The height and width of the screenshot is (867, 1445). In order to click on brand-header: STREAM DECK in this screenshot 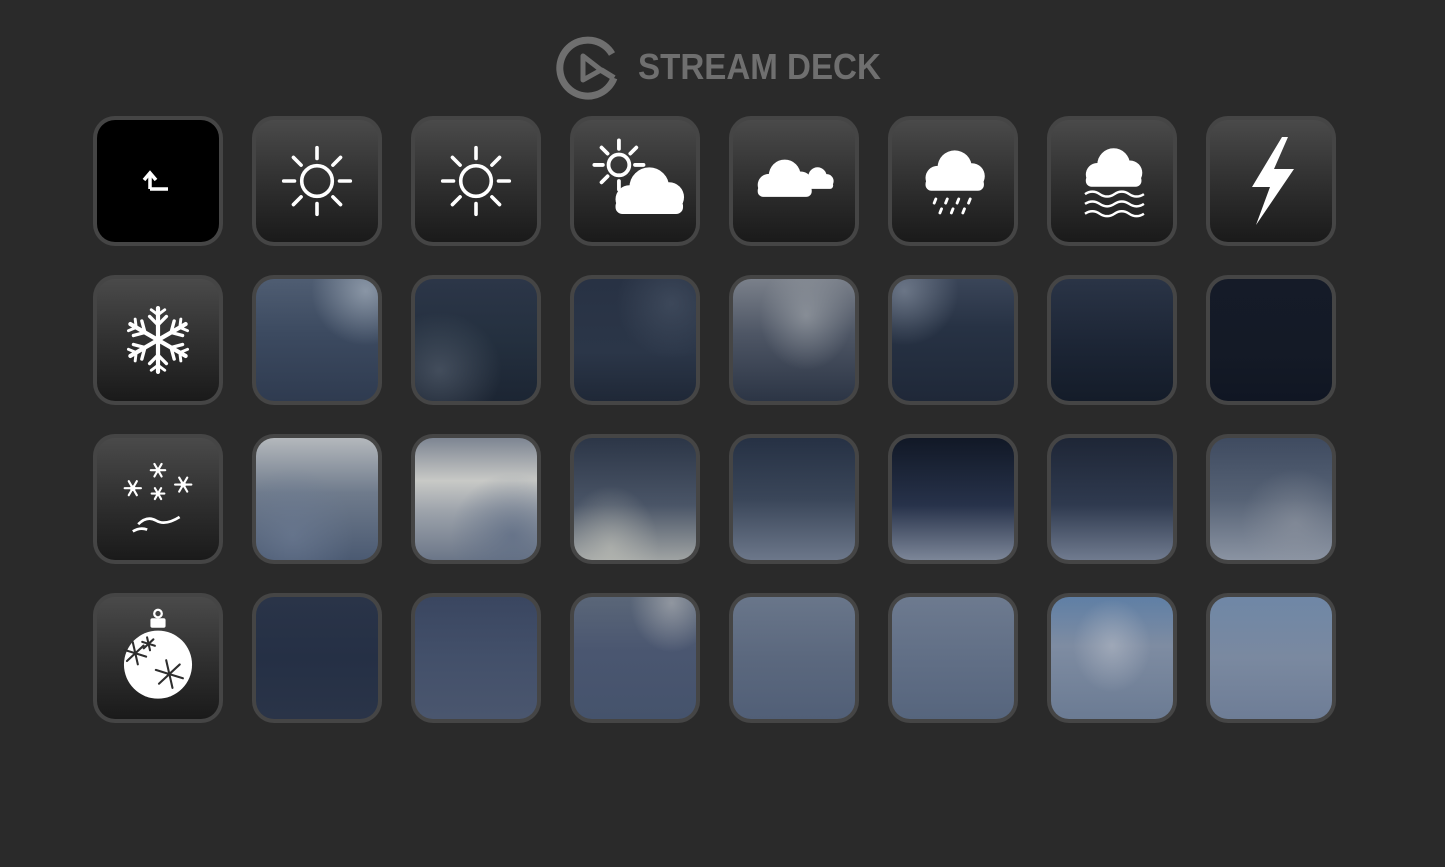, I will do `click(729, 67)`.